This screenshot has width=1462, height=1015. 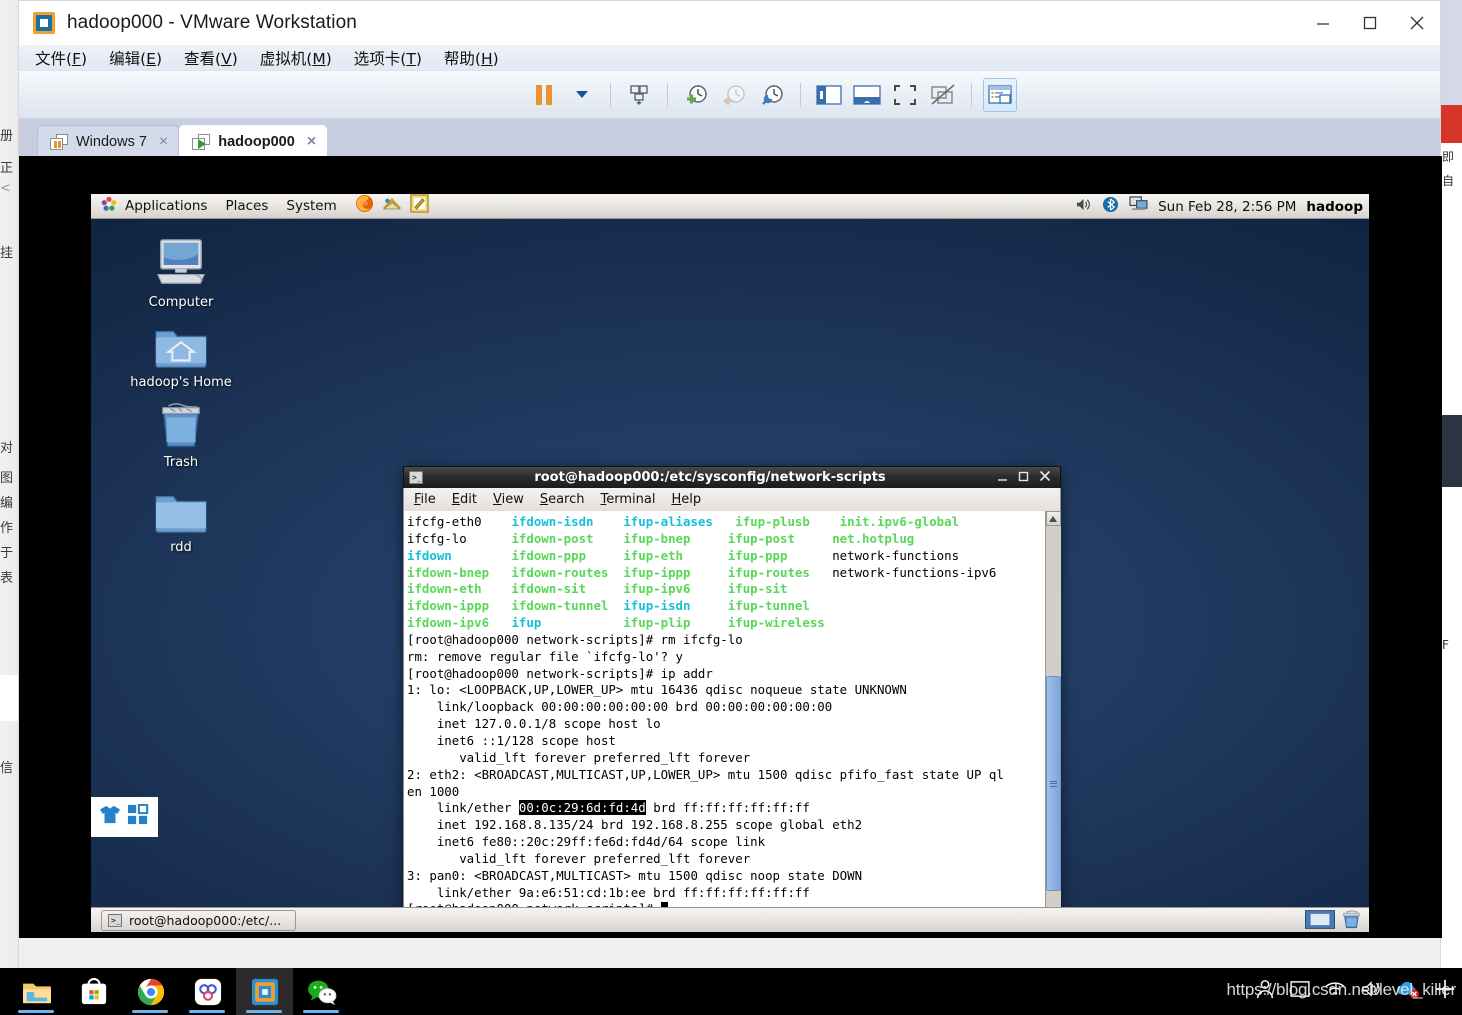 I want to click on taskbar-app, so click(x=207, y=991).